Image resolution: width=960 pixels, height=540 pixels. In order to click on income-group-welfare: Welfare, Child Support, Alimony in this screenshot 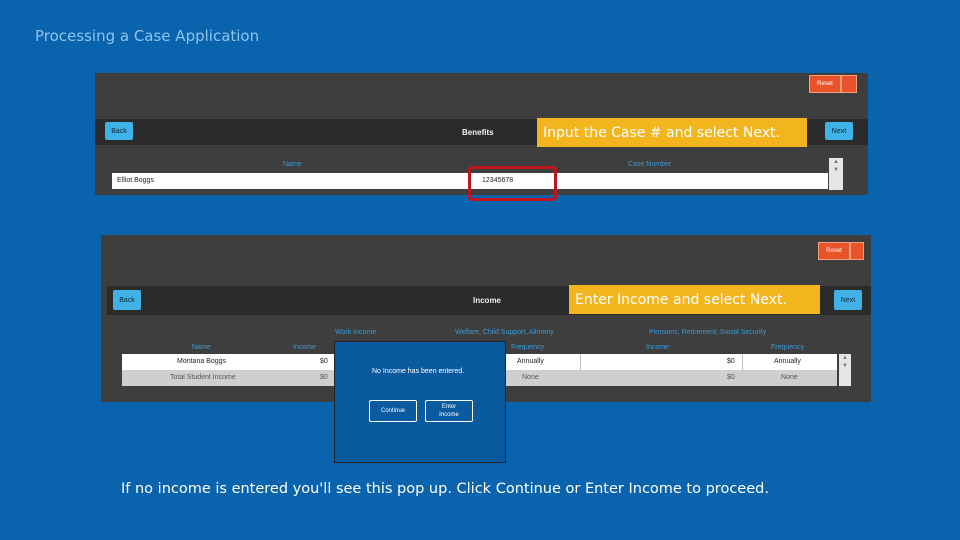, I will do `click(504, 332)`.